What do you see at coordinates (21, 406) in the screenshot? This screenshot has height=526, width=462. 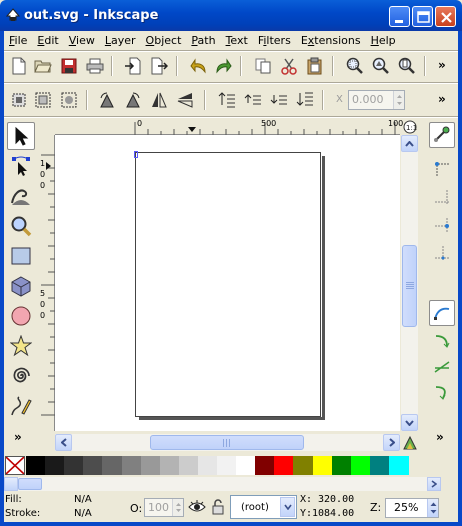 I see `pencil-tool` at bounding box center [21, 406].